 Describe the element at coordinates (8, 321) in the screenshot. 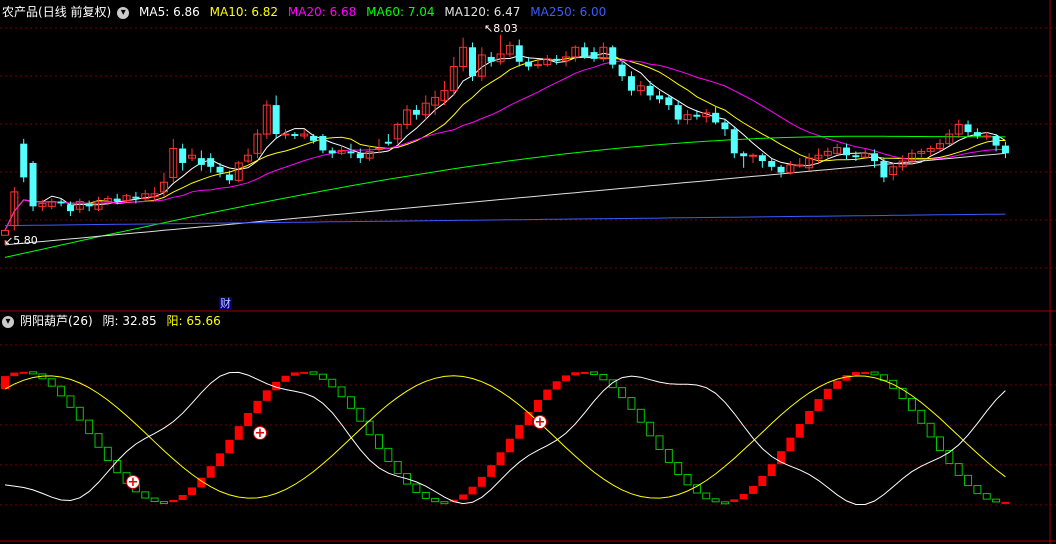

I see `indicator-toggle-icon: ▾` at that location.